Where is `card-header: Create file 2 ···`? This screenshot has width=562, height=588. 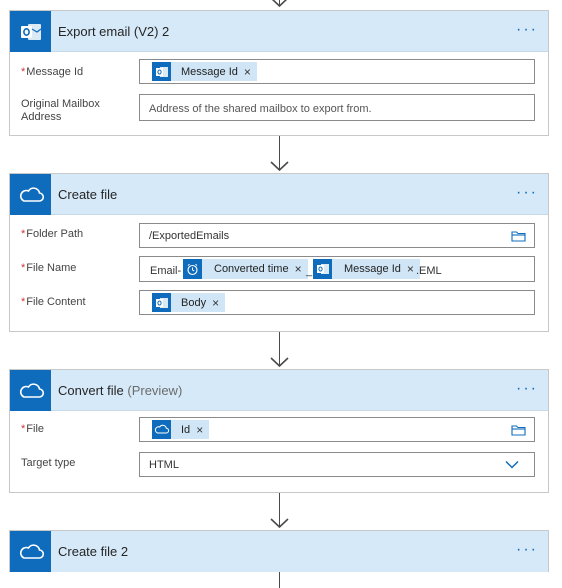 card-header: Create file 2 ··· is located at coordinates (279, 551).